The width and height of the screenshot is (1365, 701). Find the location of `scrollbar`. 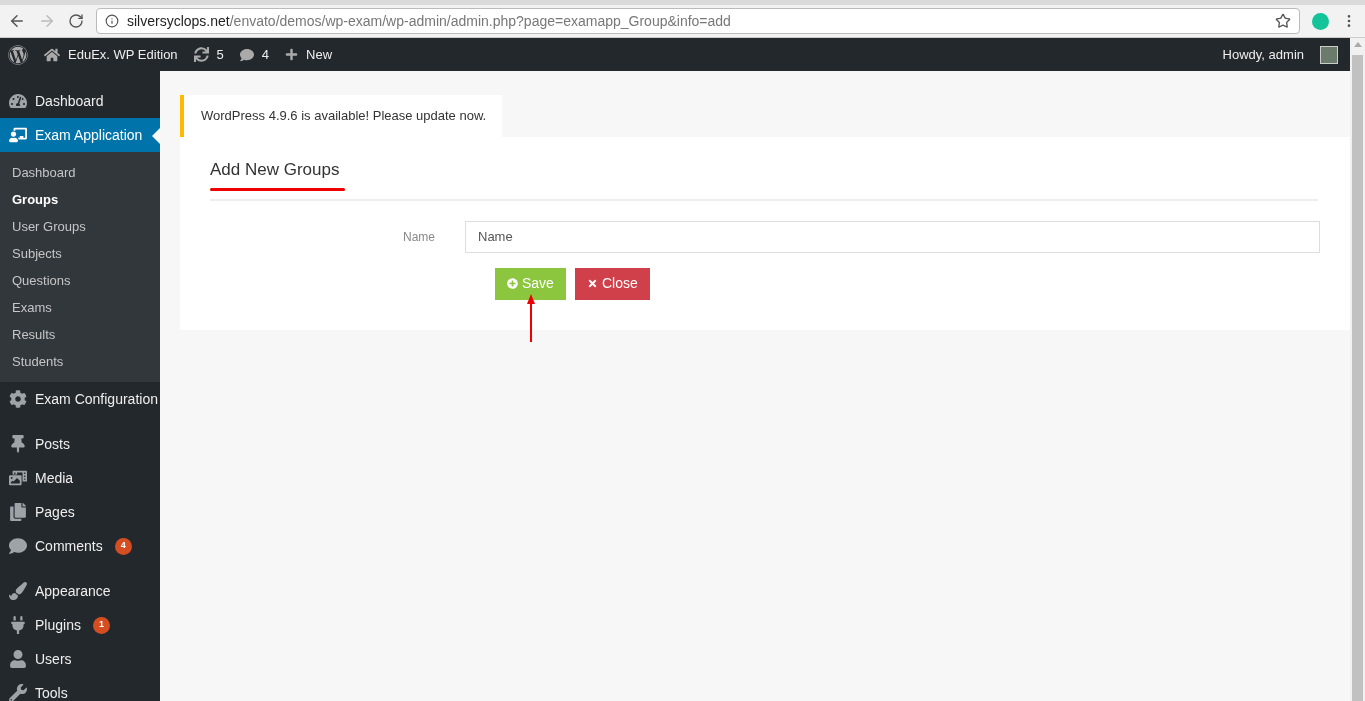

scrollbar is located at coordinates (1357, 369).